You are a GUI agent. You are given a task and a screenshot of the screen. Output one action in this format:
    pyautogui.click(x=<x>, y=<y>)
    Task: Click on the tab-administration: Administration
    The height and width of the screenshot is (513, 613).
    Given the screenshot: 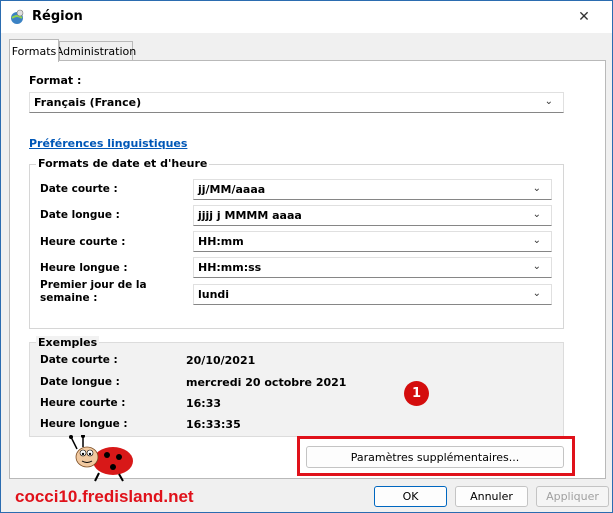 What is the action you would take?
    pyautogui.click(x=96, y=51)
    